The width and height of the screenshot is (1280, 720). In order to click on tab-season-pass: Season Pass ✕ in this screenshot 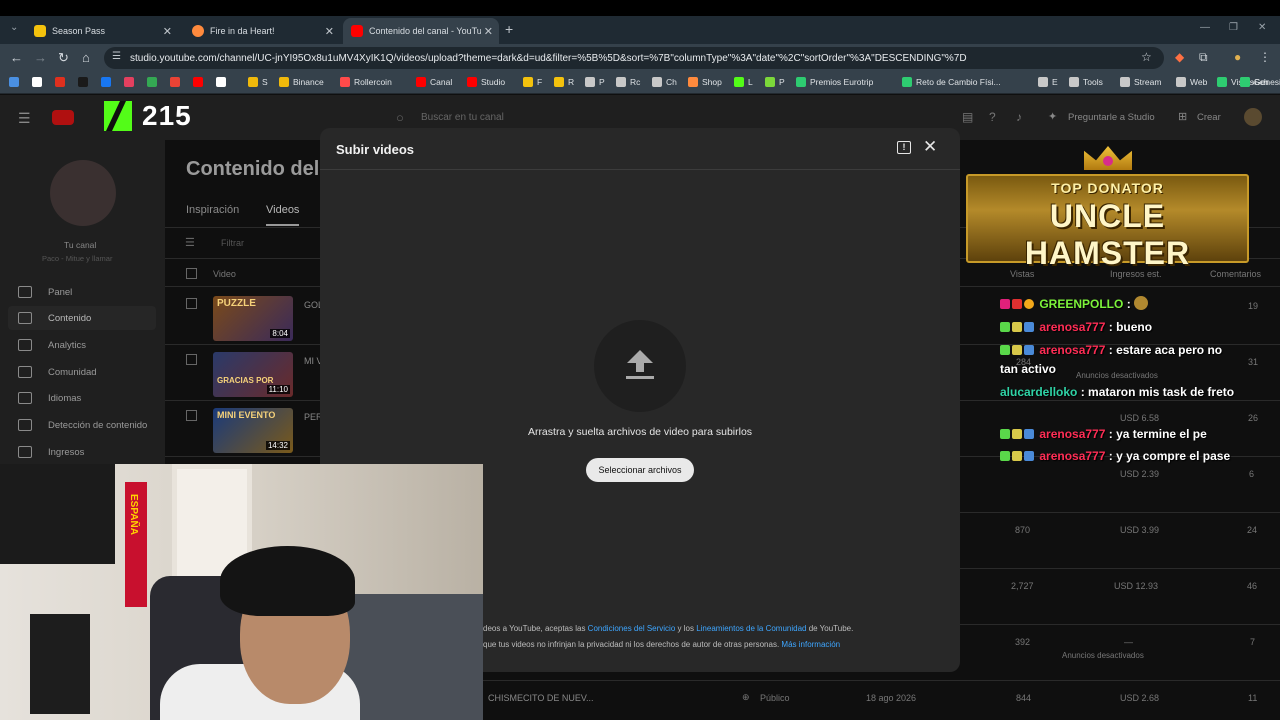, I will do `click(102, 31)`.